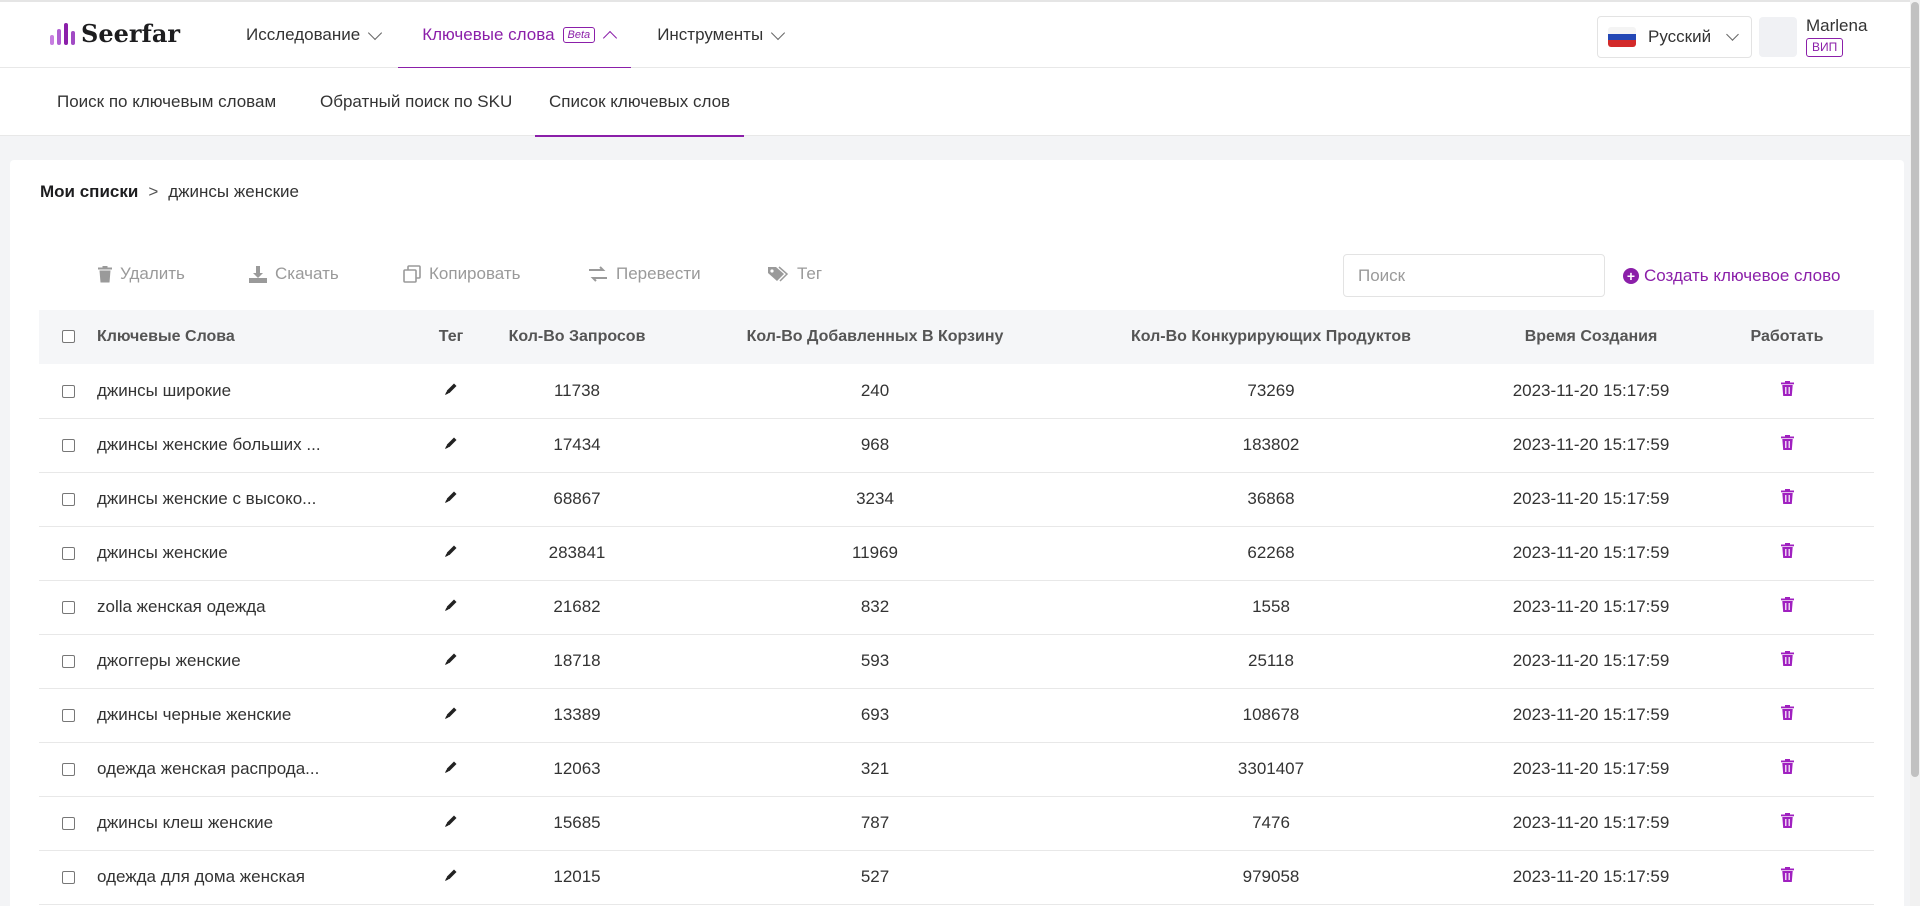 Image resolution: width=1920 pixels, height=906 pixels. What do you see at coordinates (267, 877) in the screenshot?
I see `keyword-cell: одежда для дома женская` at bounding box center [267, 877].